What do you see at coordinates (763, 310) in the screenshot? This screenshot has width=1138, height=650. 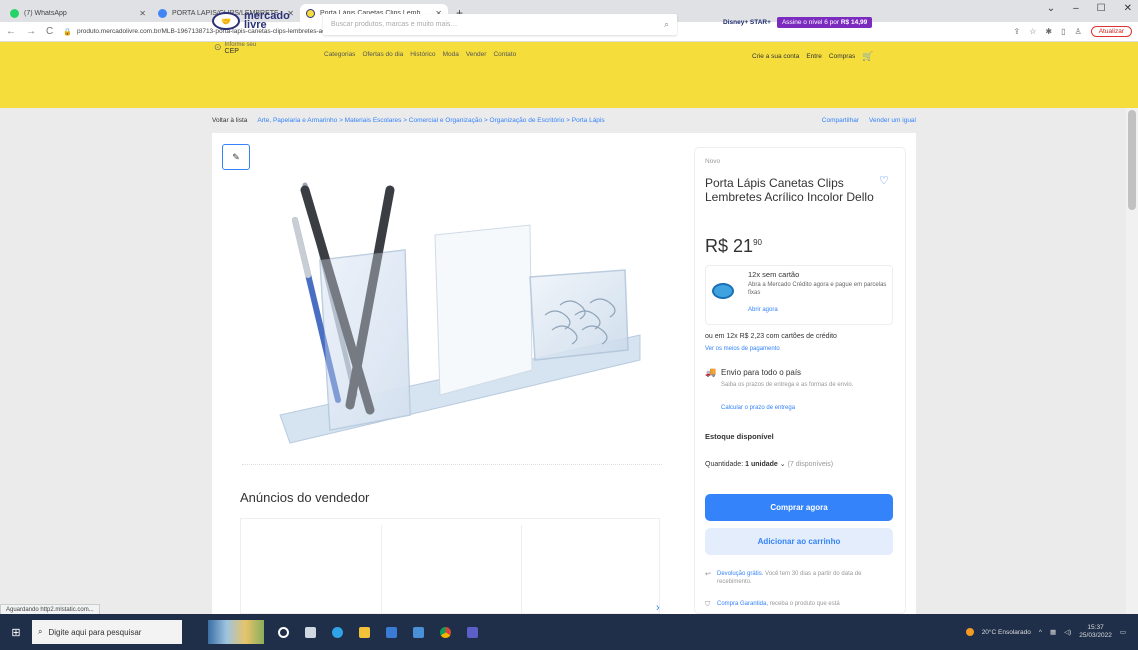 I see `open-credit-link: Abrir agora` at bounding box center [763, 310].